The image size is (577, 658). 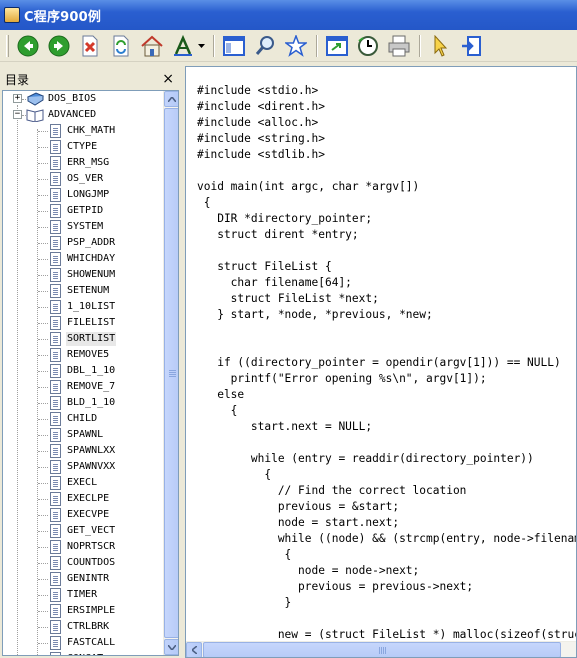 I want to click on tree-leaf: SPAWNVXX, so click(x=83, y=467).